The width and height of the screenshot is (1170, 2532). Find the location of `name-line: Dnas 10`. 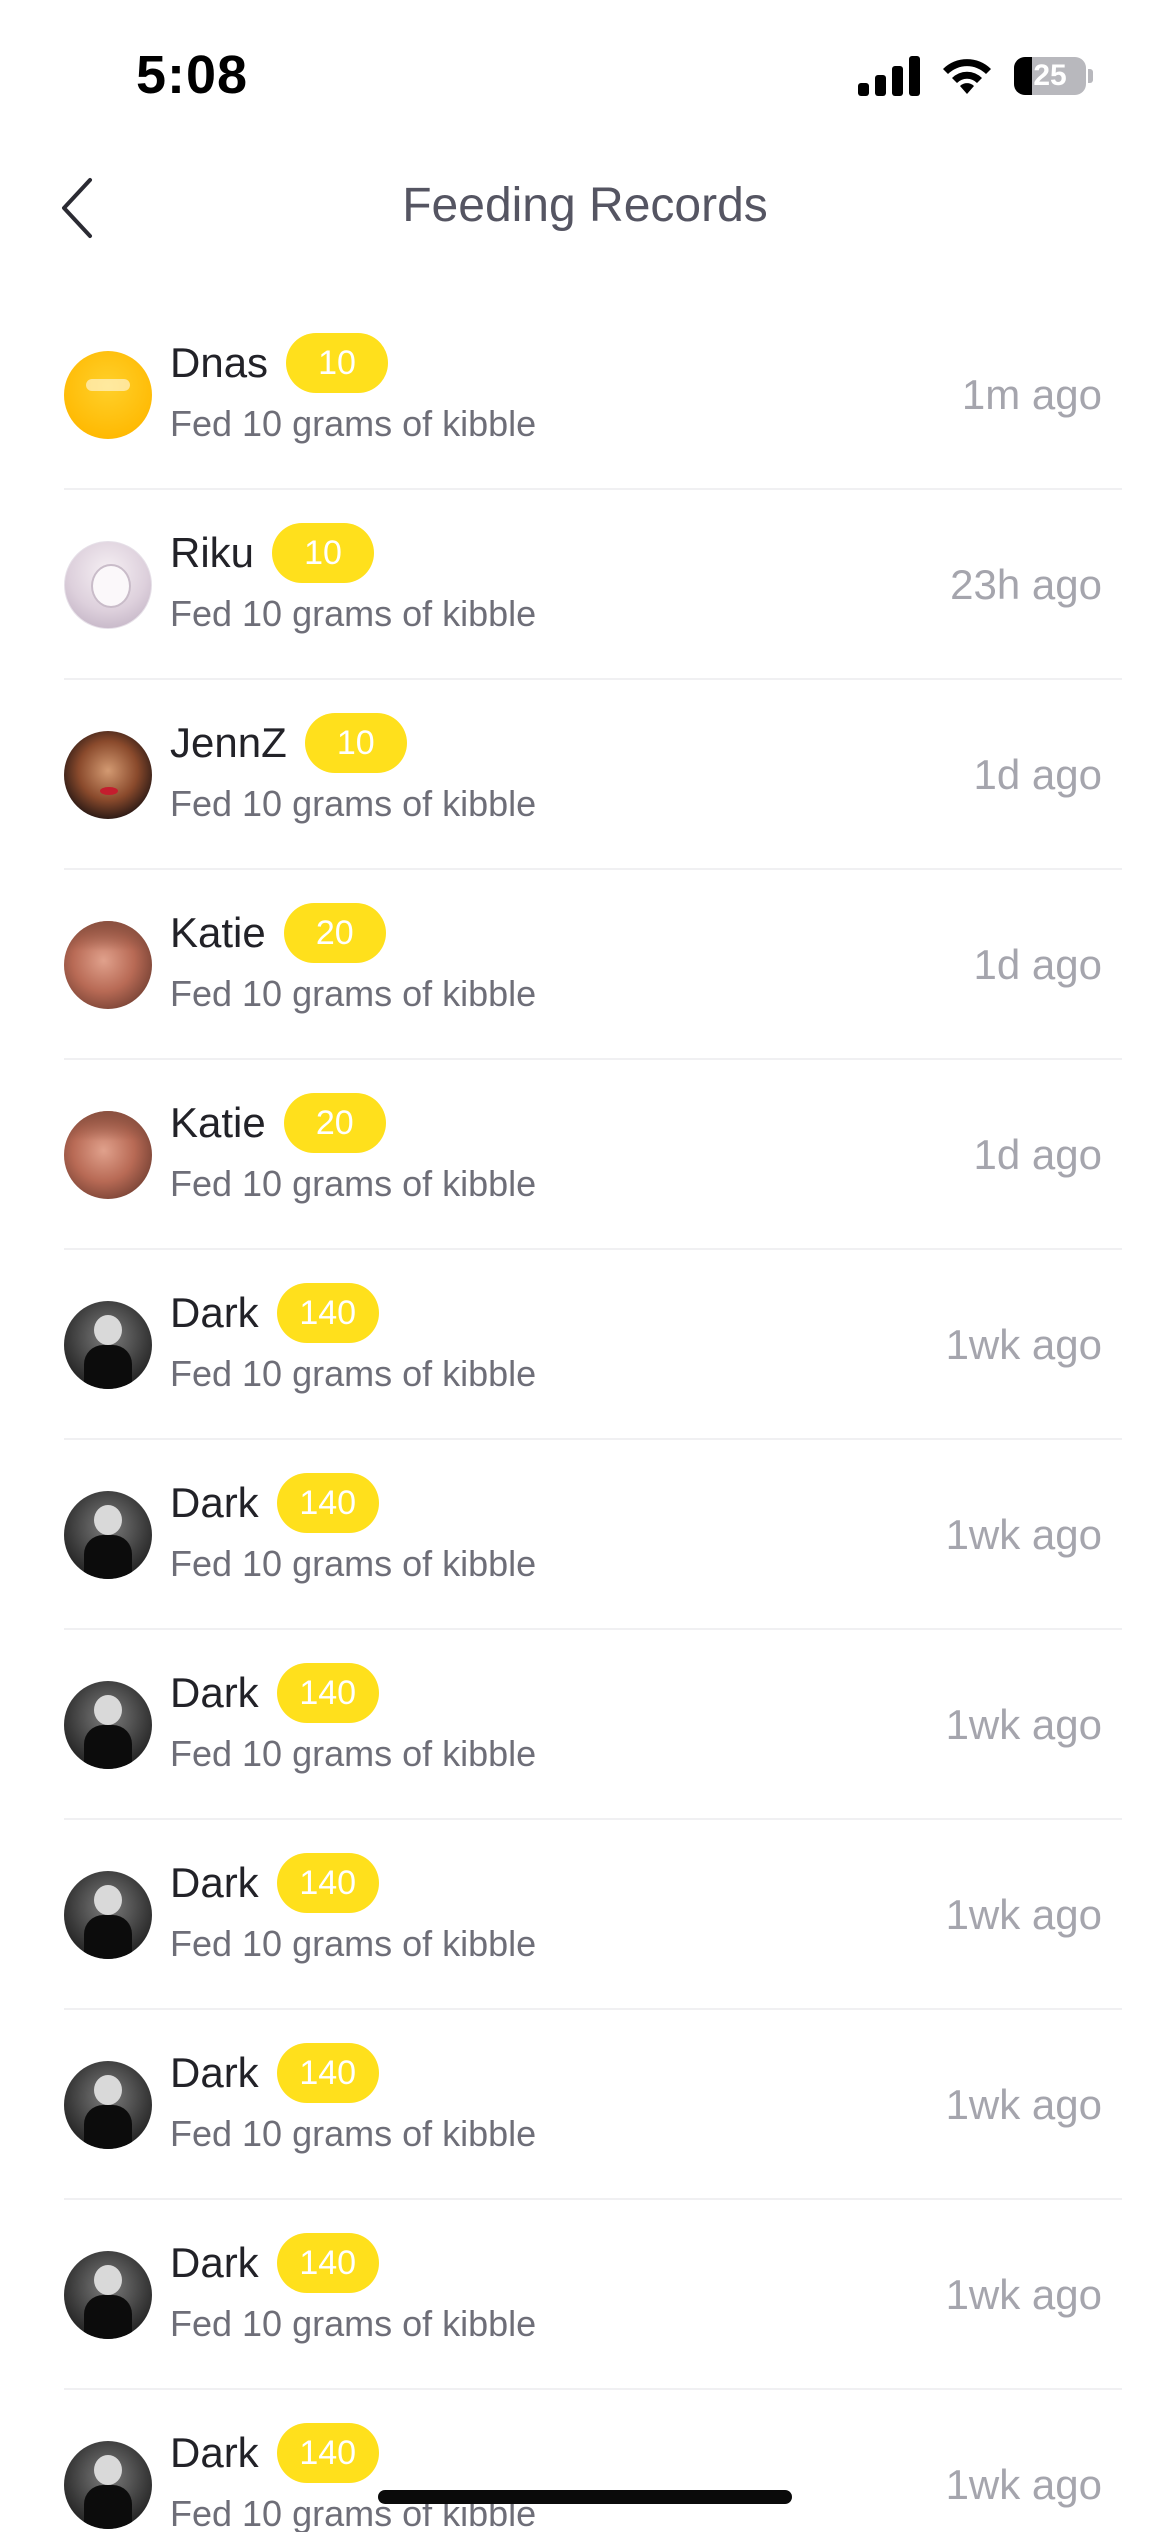

name-line: Dnas 10 is located at coordinates (353, 363).